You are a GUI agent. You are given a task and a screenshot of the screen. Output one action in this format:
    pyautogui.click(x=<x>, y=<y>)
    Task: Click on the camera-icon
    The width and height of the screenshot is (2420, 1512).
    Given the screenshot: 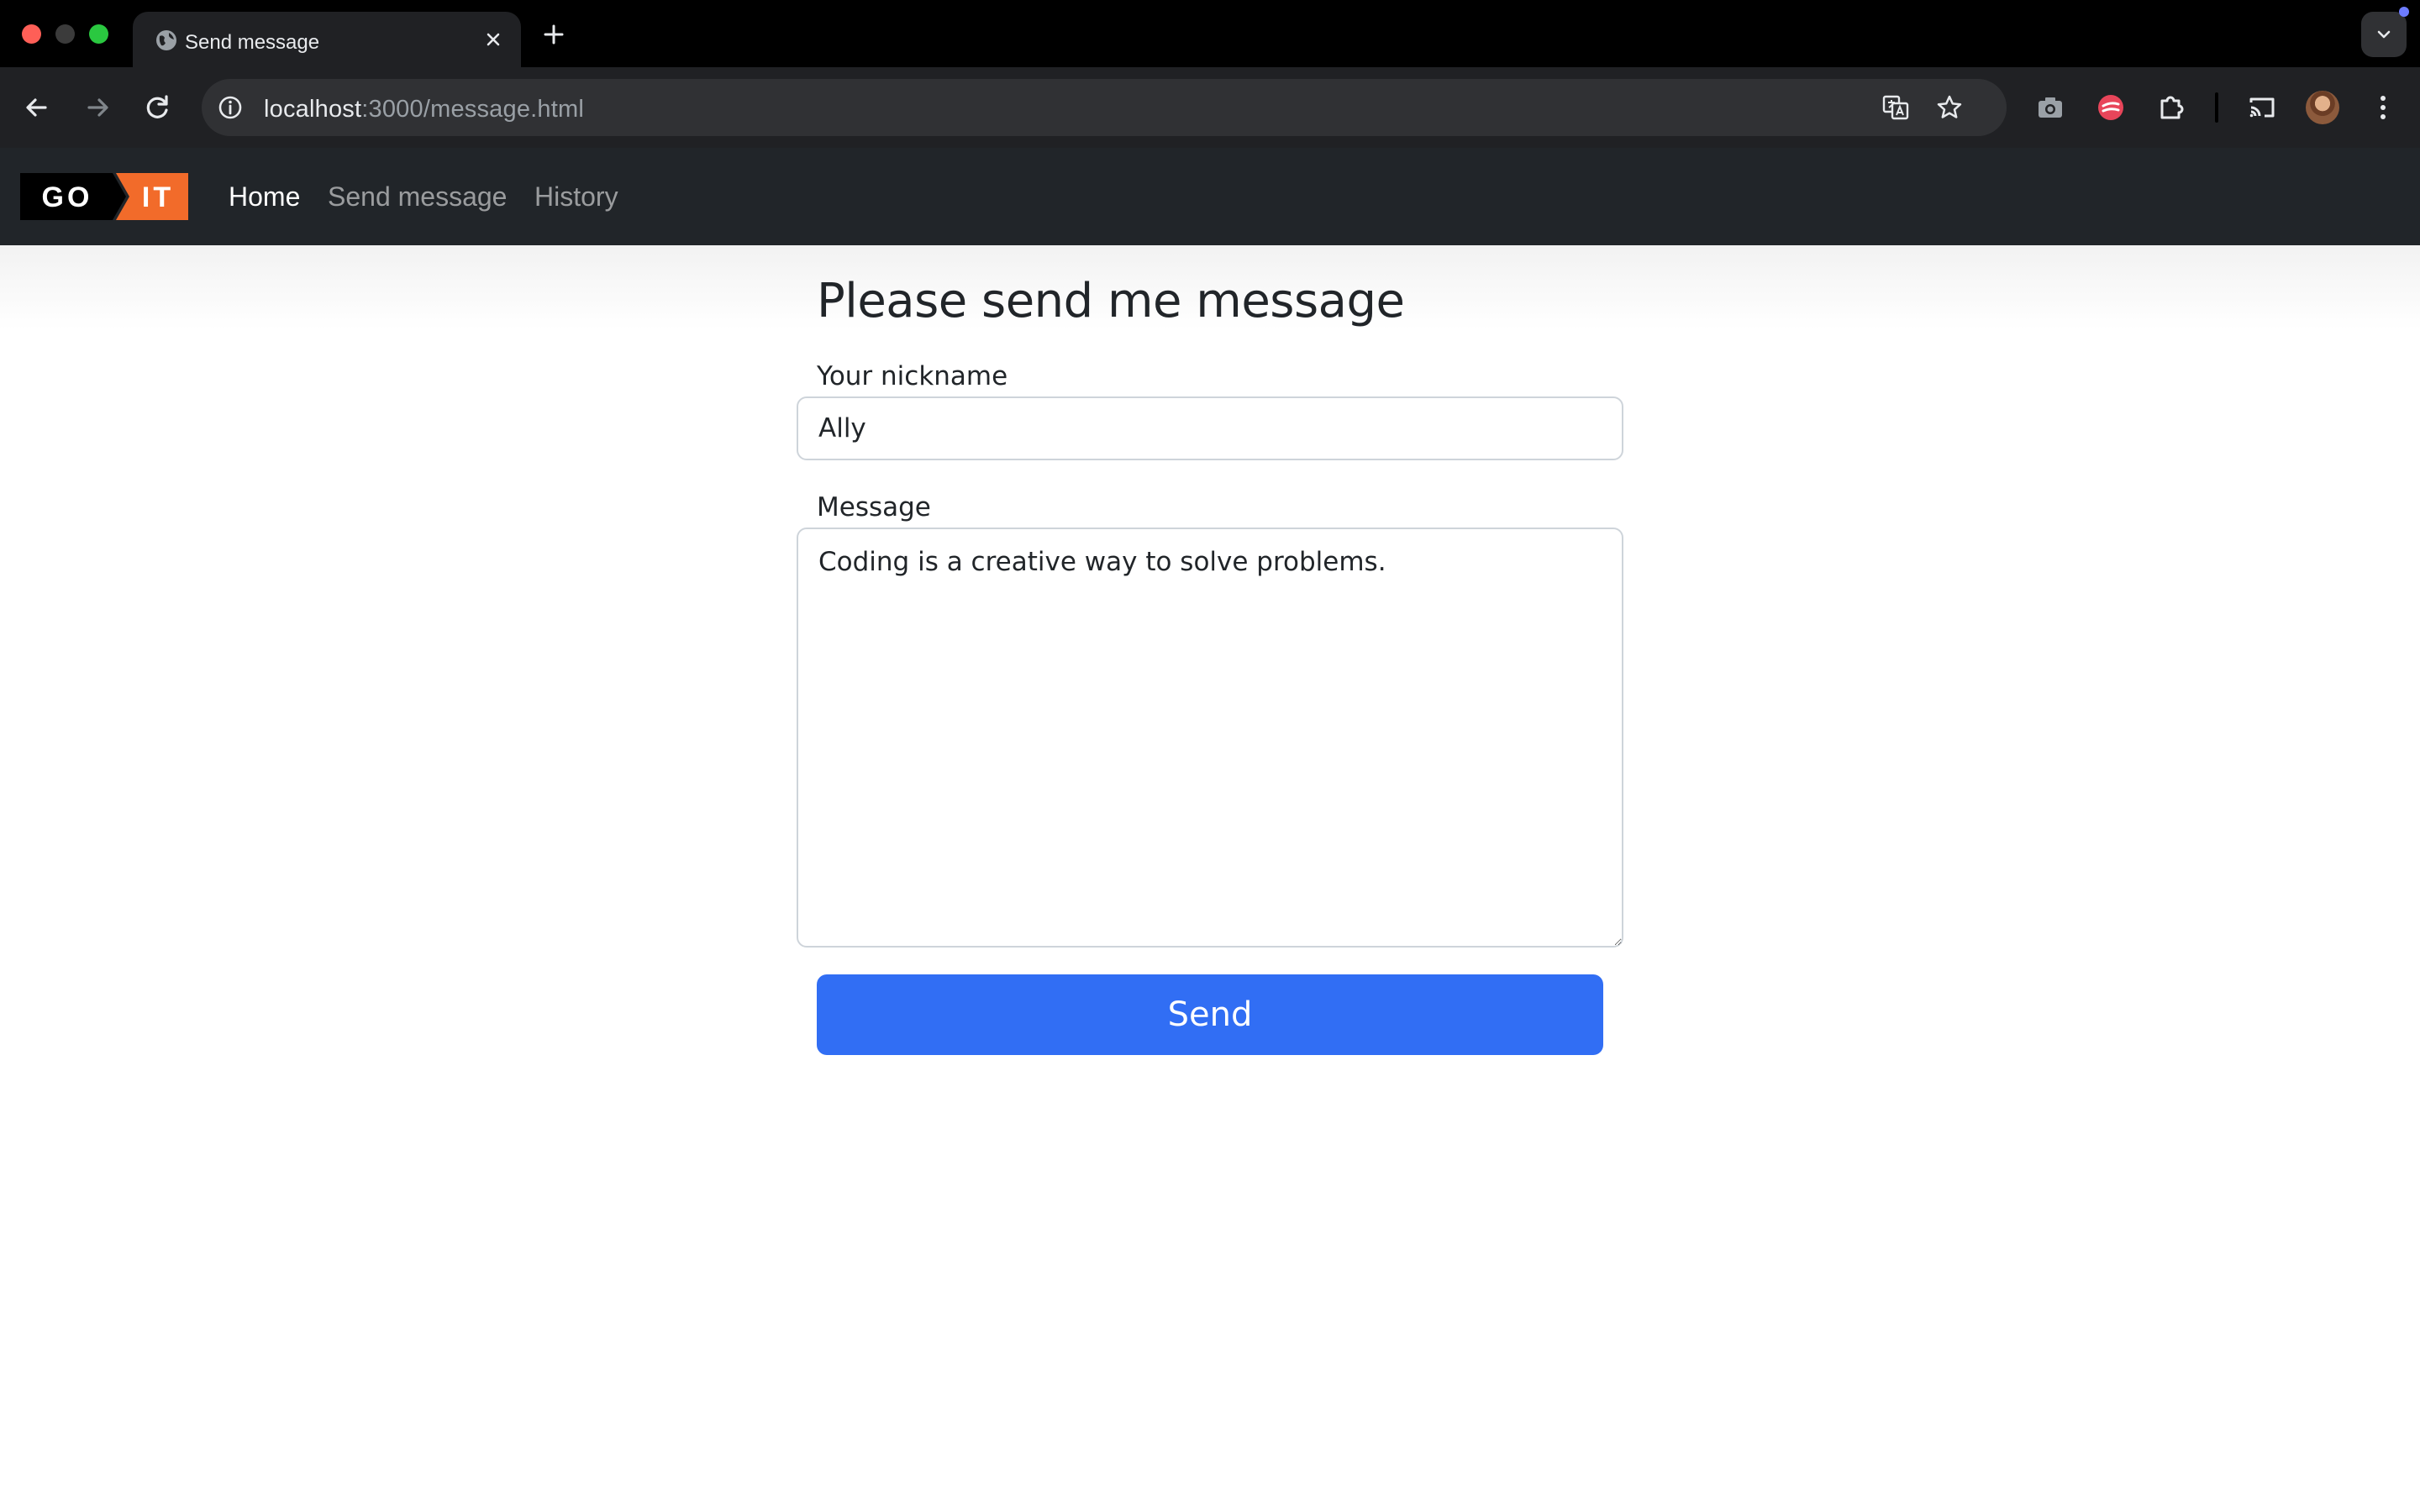 What is the action you would take?
    pyautogui.click(x=2050, y=107)
    